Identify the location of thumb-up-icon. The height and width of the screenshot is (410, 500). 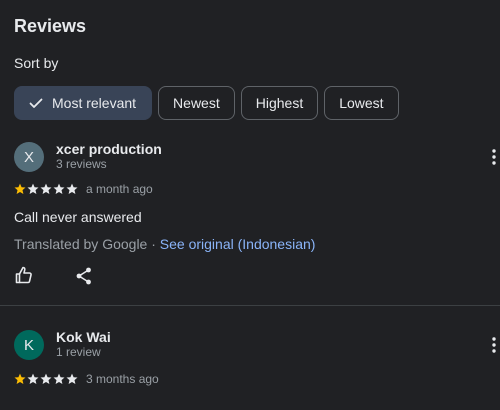
(24, 275).